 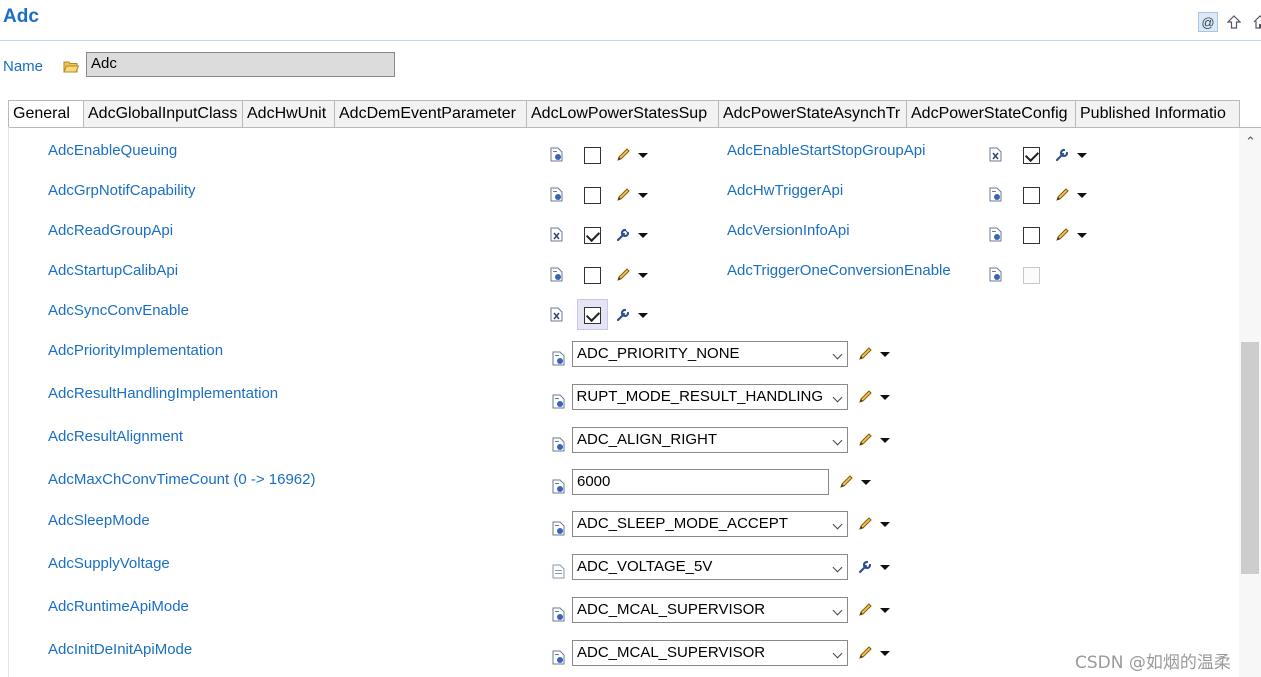 I want to click on tab-general: General, so click(x=46, y=114).